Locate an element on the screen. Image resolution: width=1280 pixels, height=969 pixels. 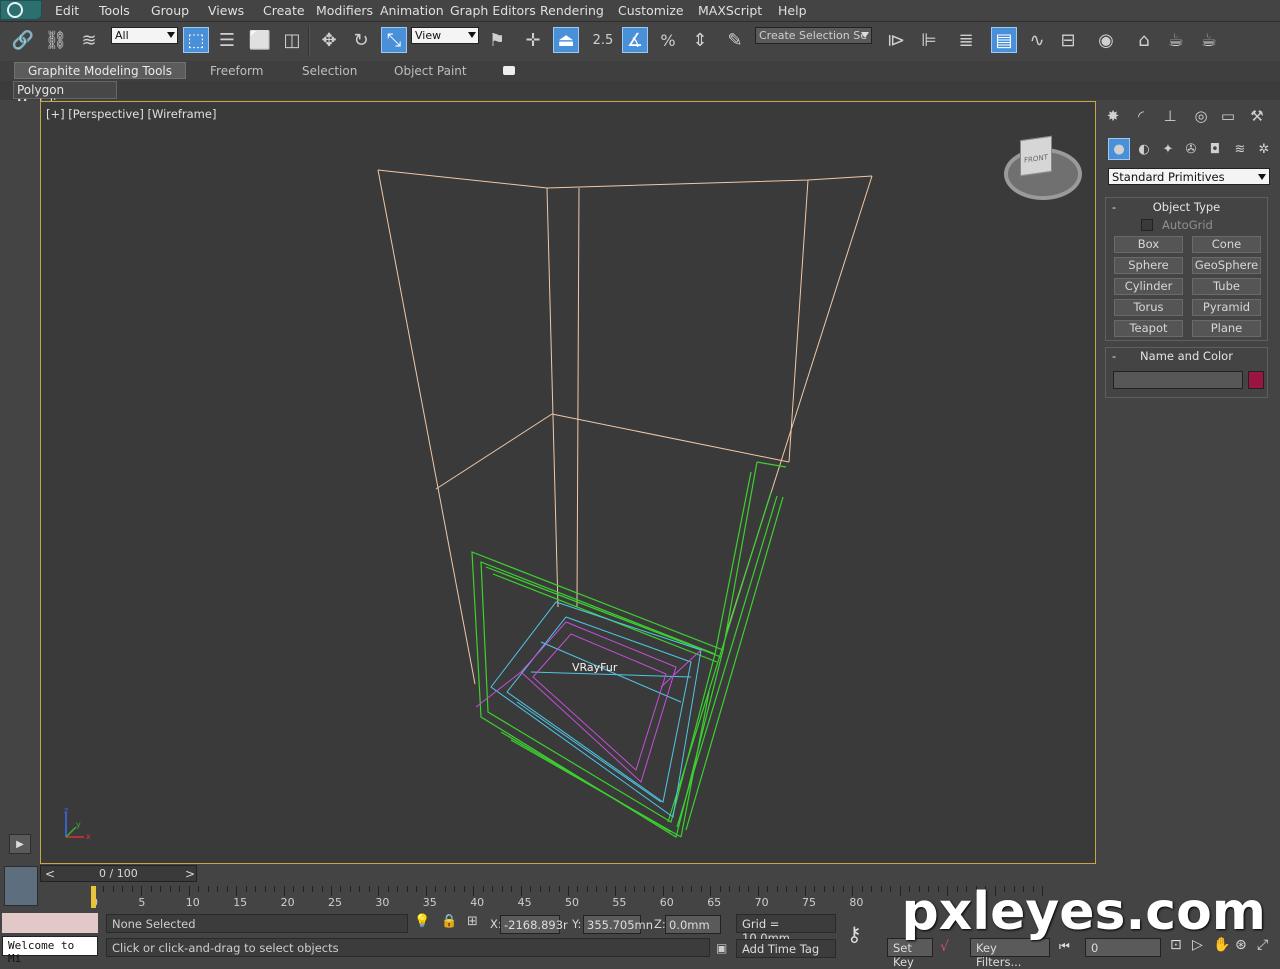
menu-help: Help is located at coordinates (792, 10).